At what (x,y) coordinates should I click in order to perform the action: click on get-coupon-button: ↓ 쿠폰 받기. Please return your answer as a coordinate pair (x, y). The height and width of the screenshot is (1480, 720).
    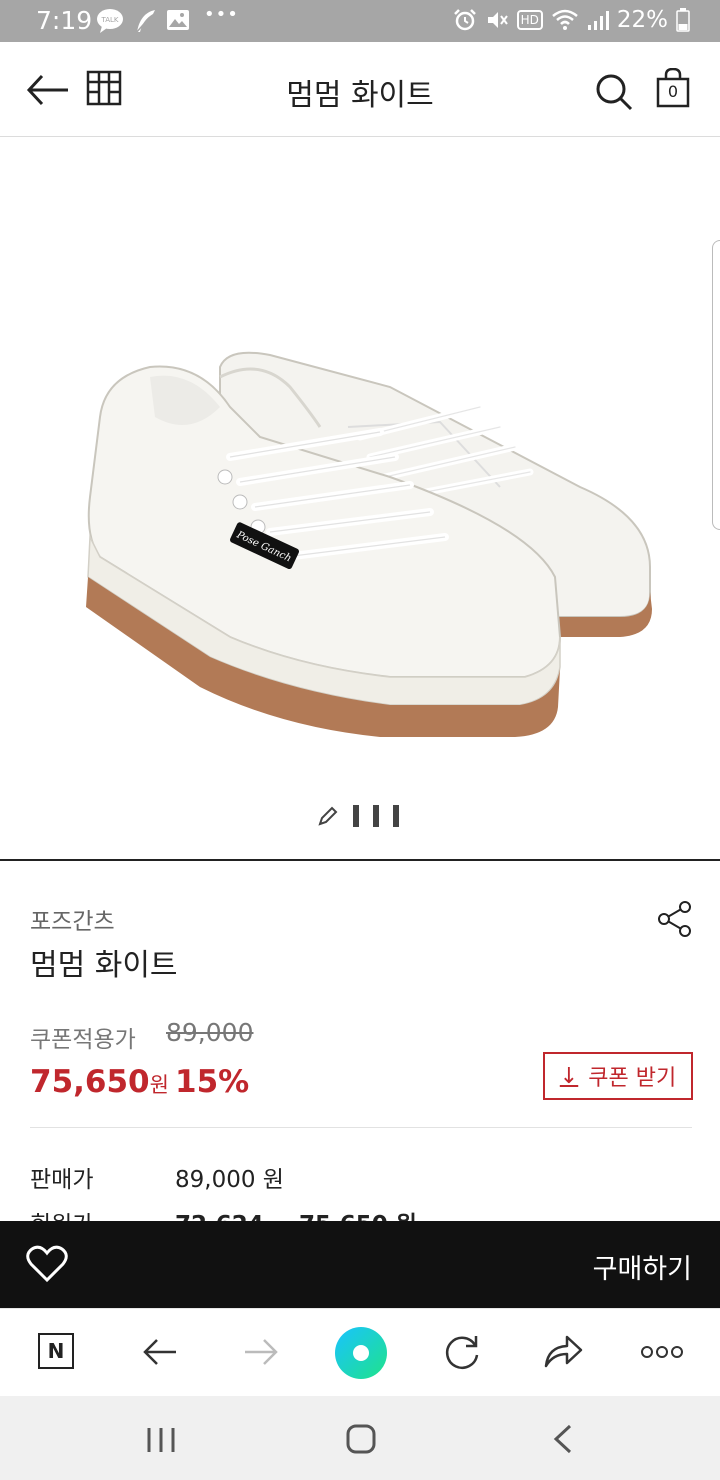
    Looking at the image, I should click on (618, 1076).